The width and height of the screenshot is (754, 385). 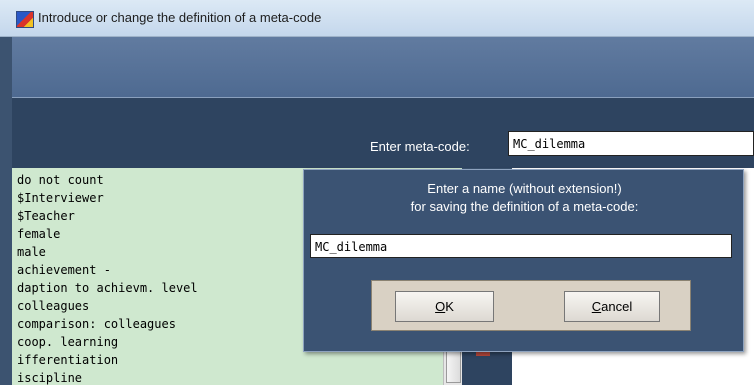 What do you see at coordinates (64, 270) in the screenshot?
I see `list-item: achievement -` at bounding box center [64, 270].